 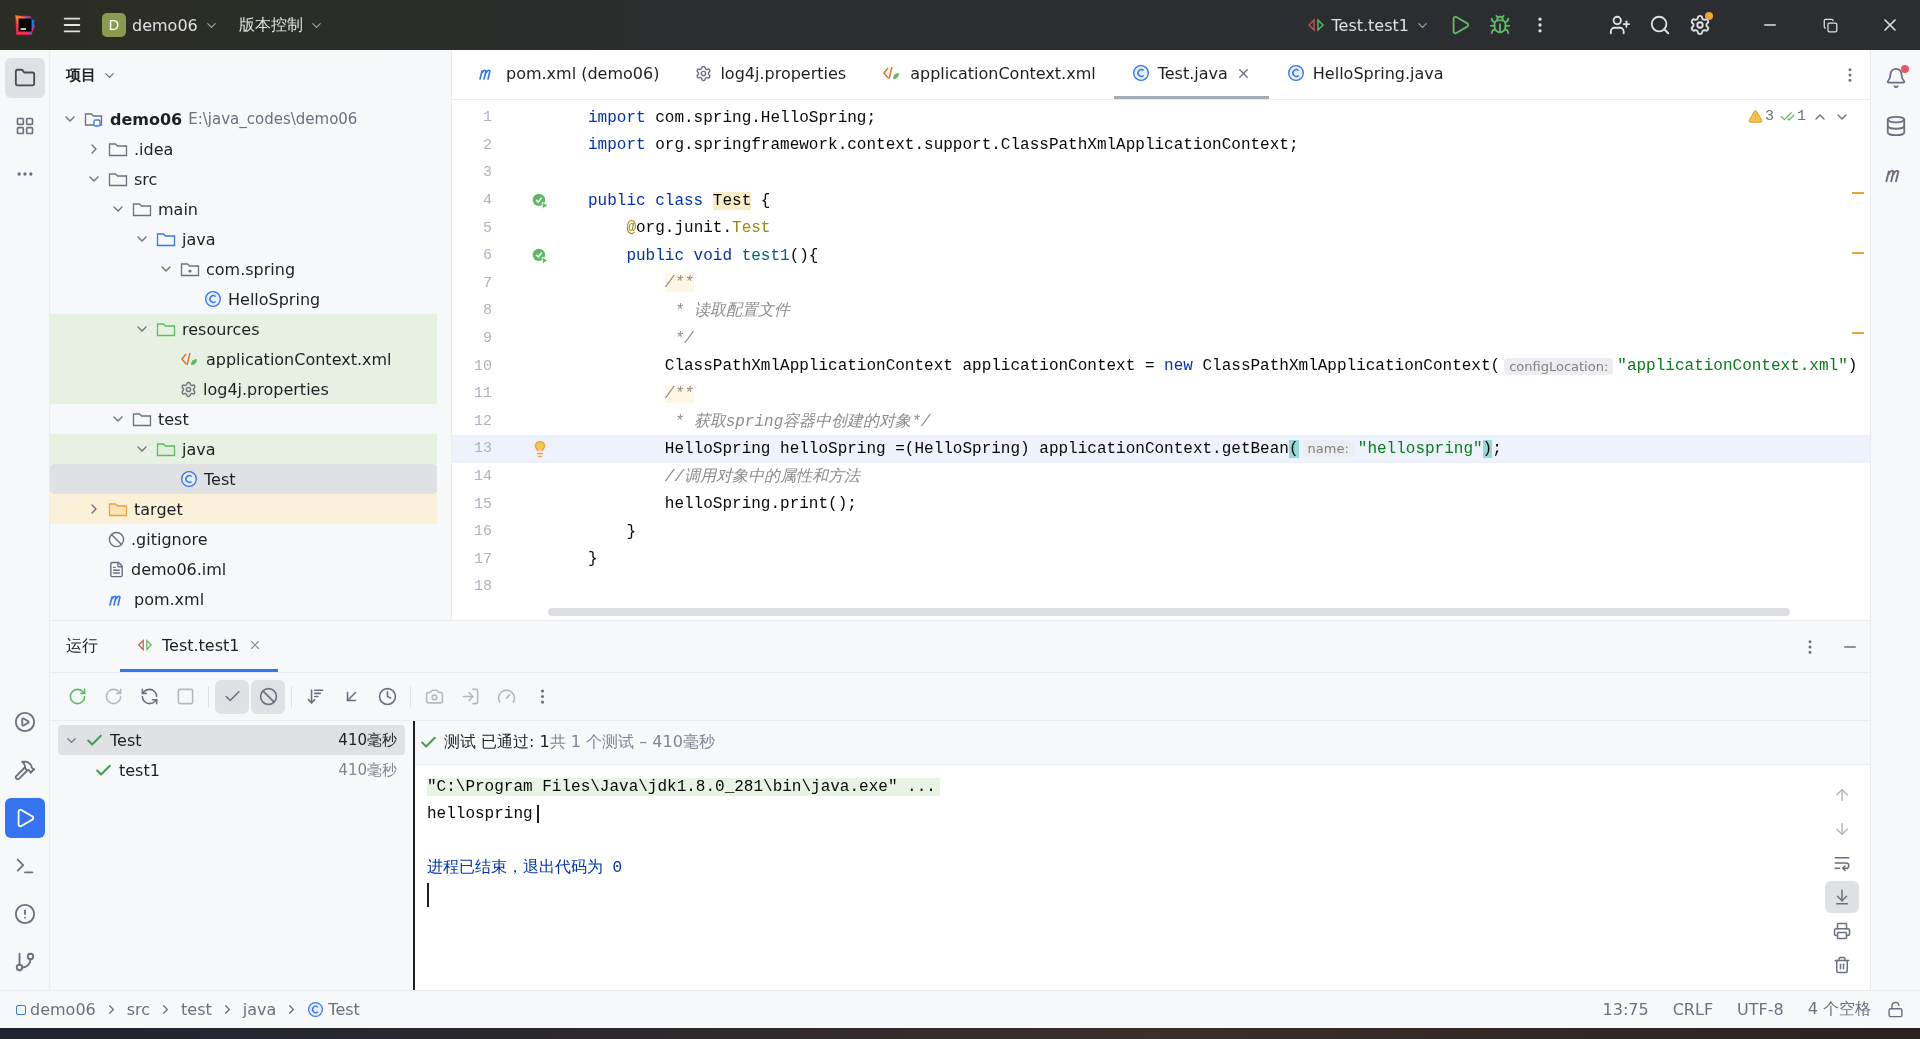 What do you see at coordinates (1760, 1009) in the screenshot?
I see `status-item: UTF-8` at bounding box center [1760, 1009].